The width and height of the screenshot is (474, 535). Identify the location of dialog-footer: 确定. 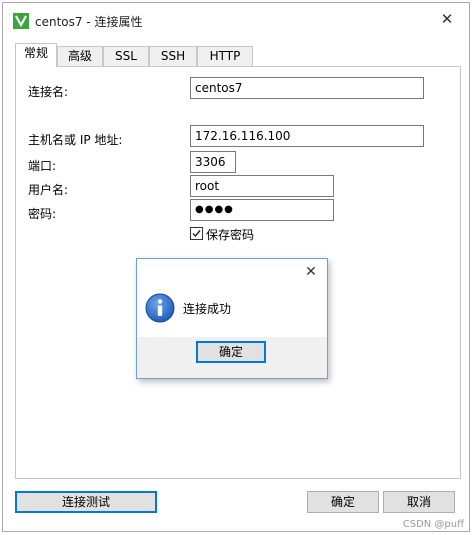
(232, 357).